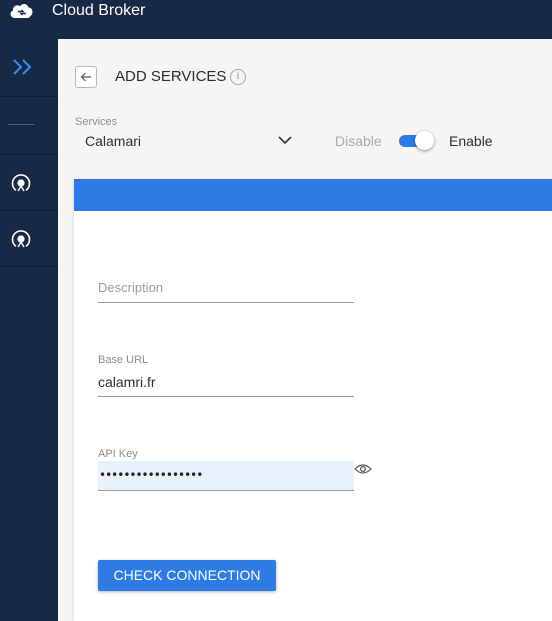  Describe the element at coordinates (151, 475) in the screenshot. I see `api-key-value: •••••••••••••••••` at that location.